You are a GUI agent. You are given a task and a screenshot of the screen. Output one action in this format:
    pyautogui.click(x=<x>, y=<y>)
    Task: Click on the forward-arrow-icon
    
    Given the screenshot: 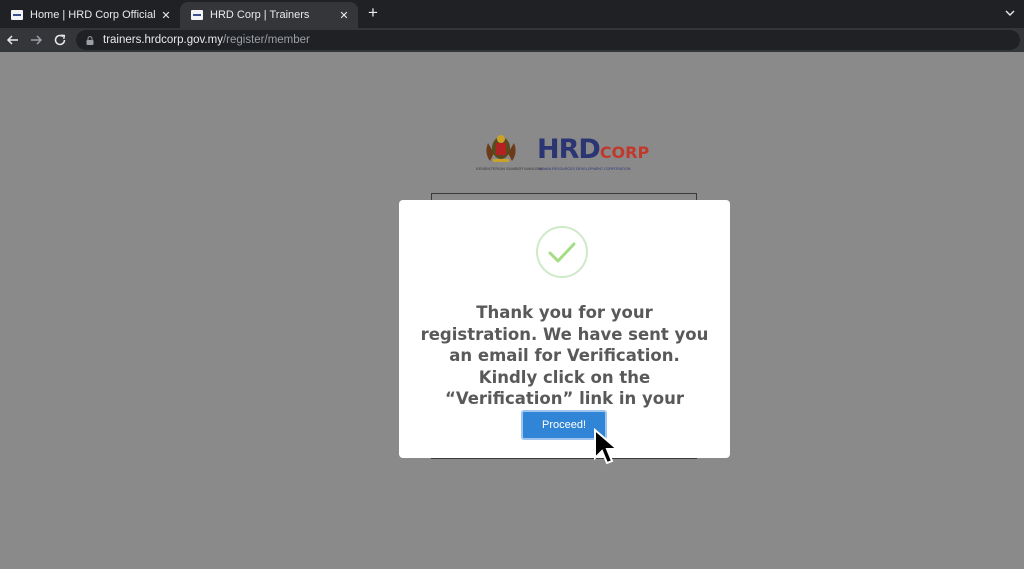 What is the action you would take?
    pyautogui.click(x=36, y=40)
    